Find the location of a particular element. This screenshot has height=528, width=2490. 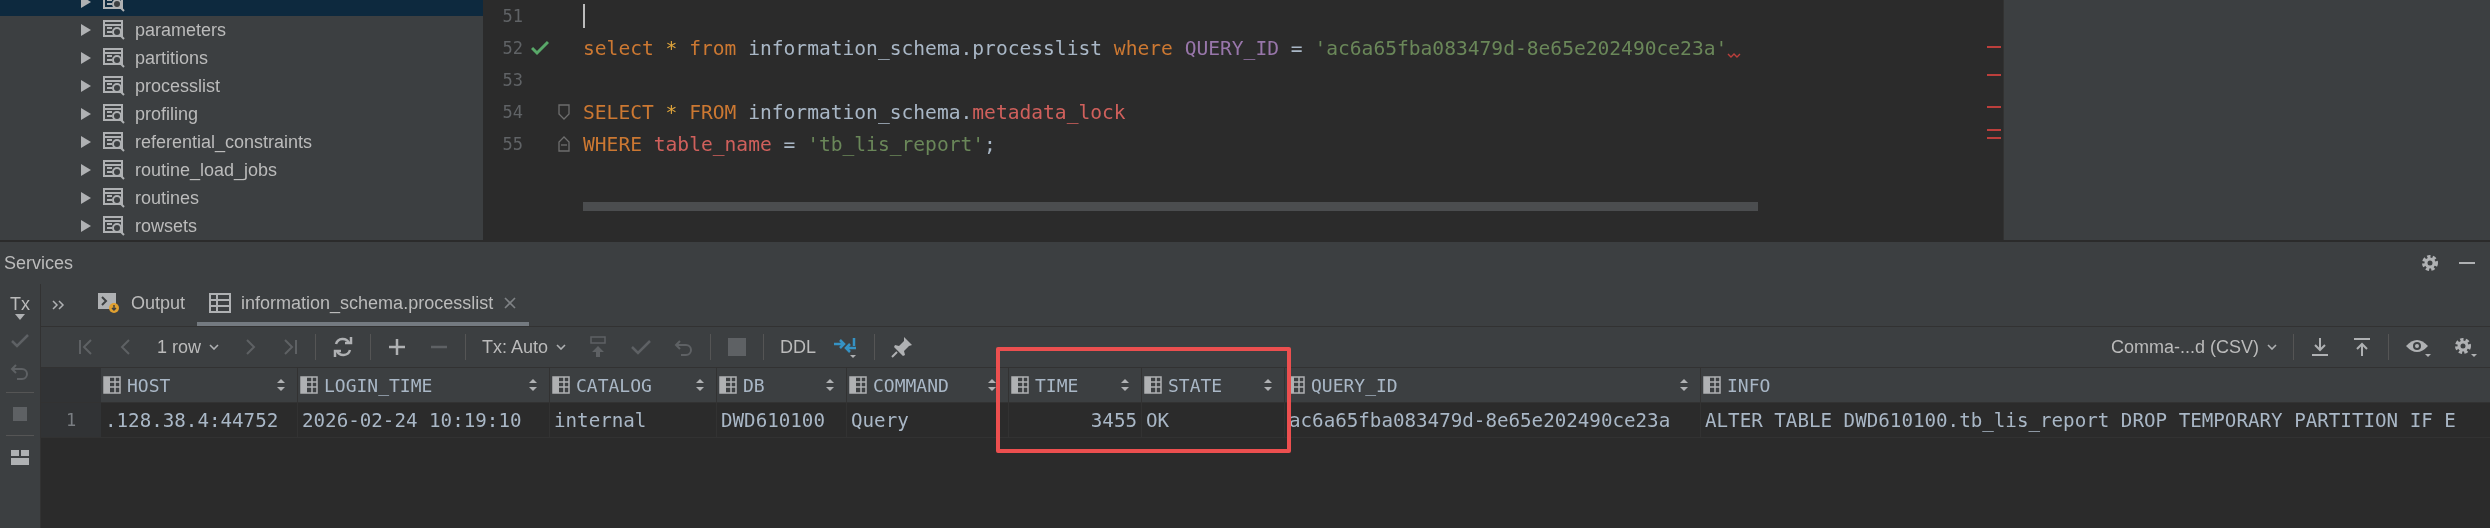

line-number: 51 is located at coordinates (512, 16).